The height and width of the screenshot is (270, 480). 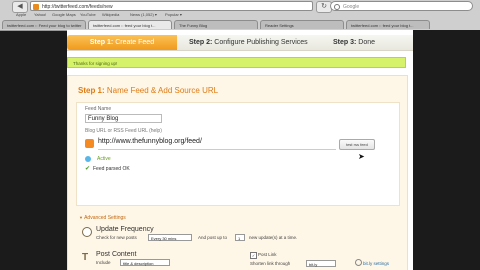 What do you see at coordinates (321, 263) in the screenshot?
I see `shortener-select: bit.ly` at bounding box center [321, 263].